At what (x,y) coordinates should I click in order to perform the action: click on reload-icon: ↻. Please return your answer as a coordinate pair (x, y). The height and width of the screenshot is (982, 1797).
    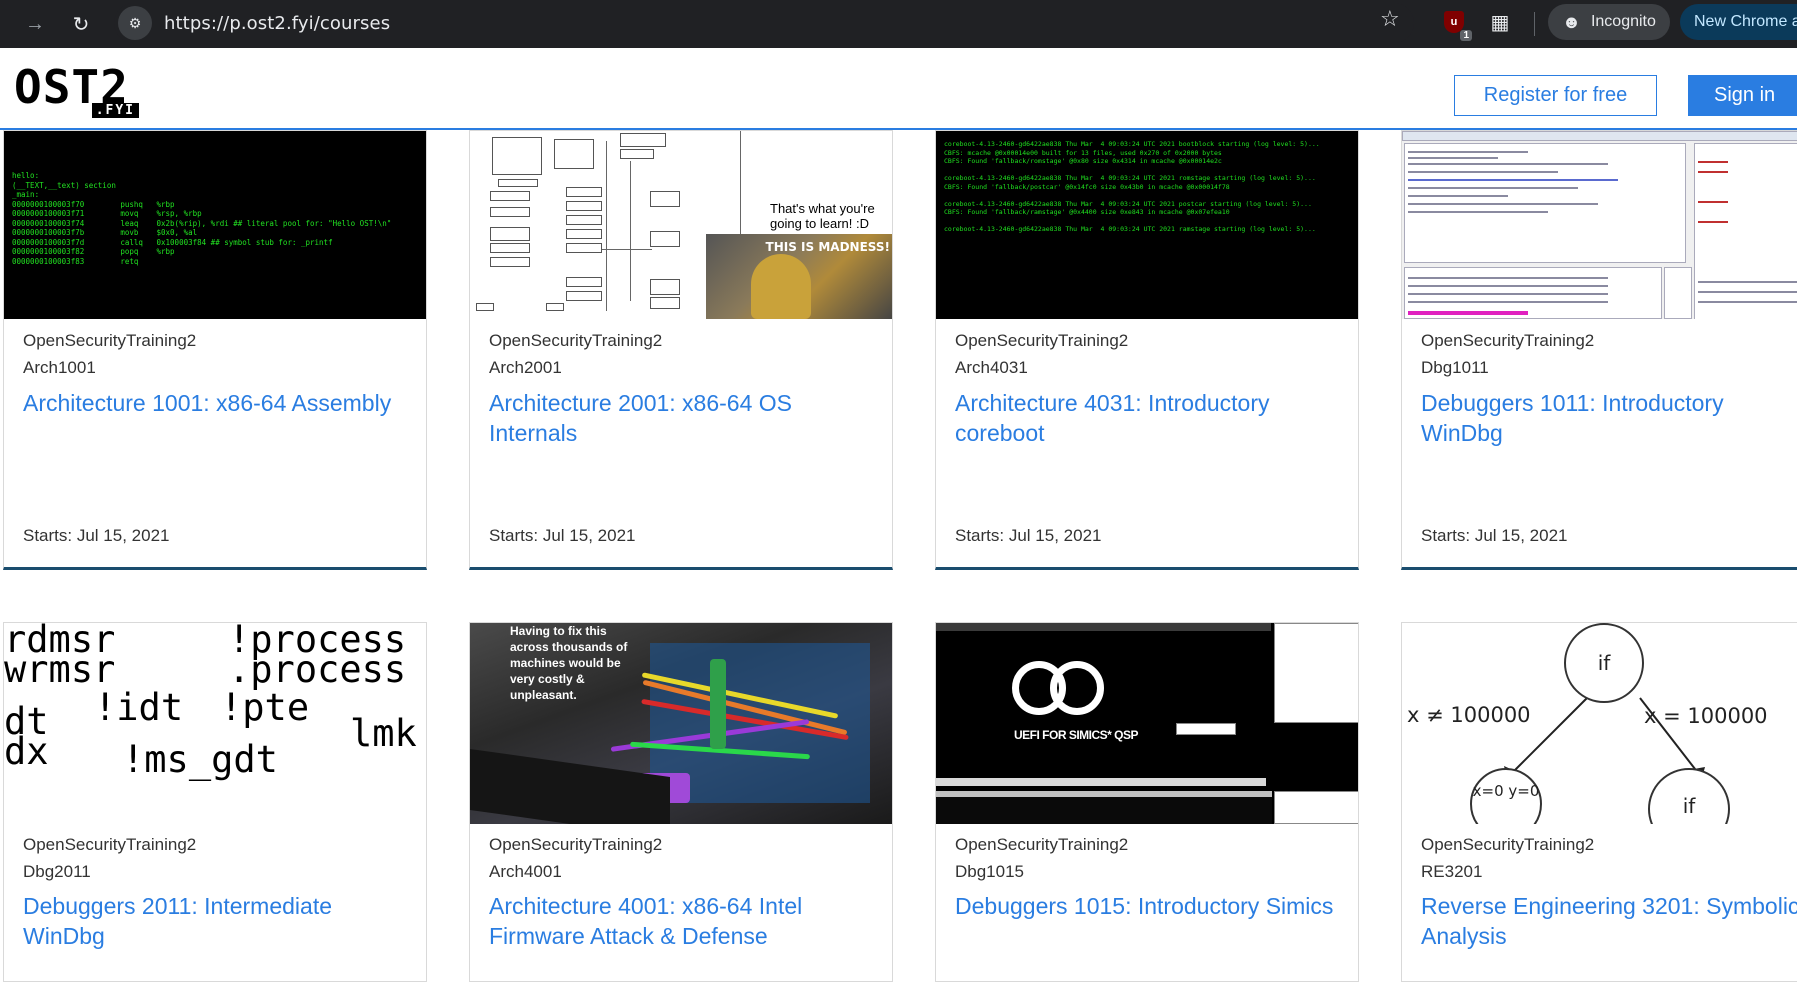
    Looking at the image, I should click on (81, 24).